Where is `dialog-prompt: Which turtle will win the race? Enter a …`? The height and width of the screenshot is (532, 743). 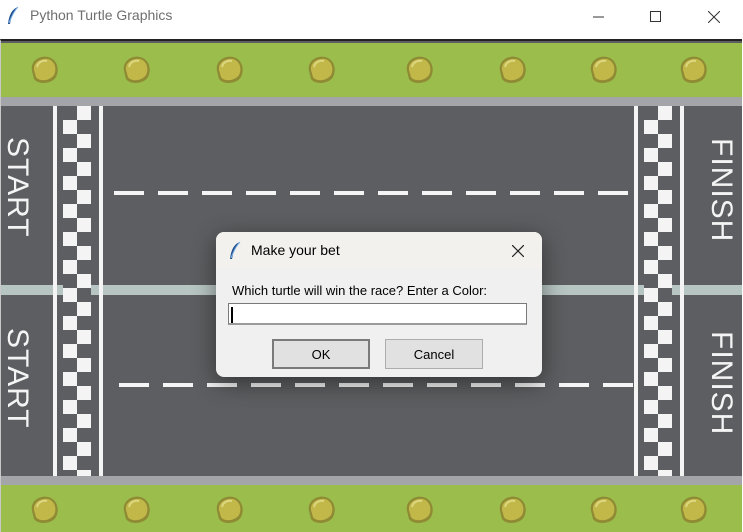
dialog-prompt: Which turtle will win the race? Enter a … is located at coordinates (360, 290).